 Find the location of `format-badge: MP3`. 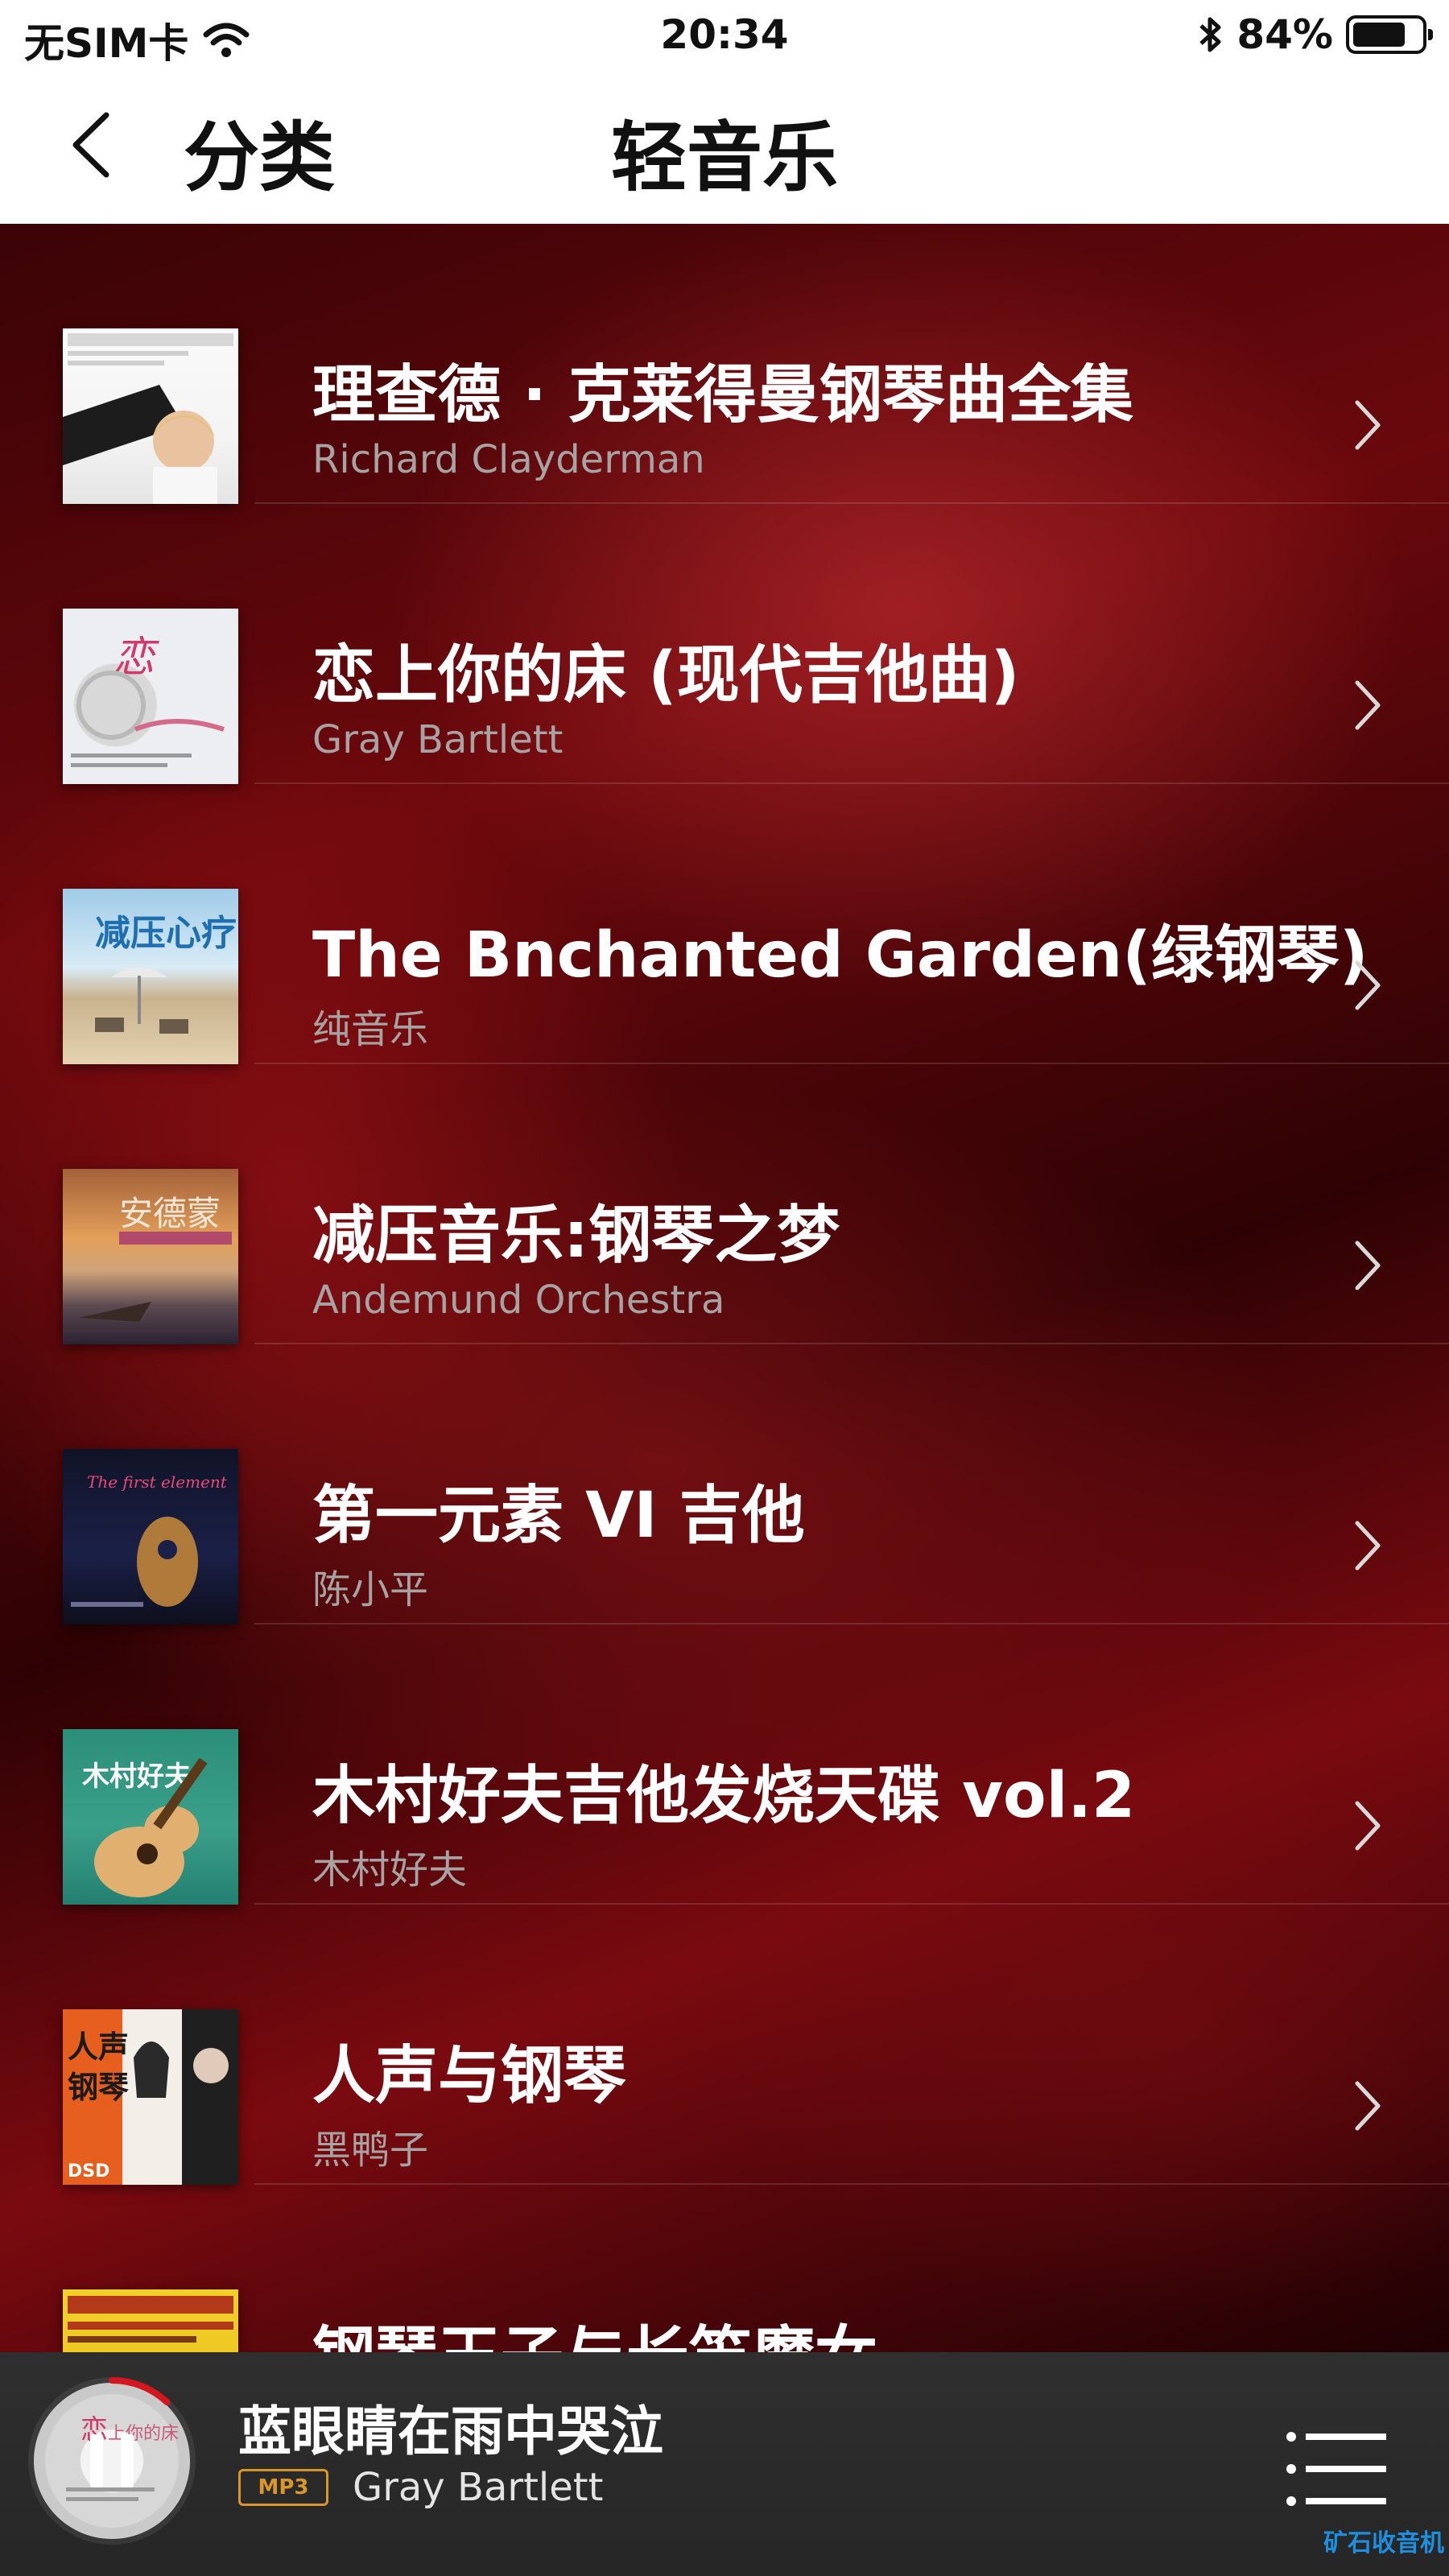

format-badge: MP3 is located at coordinates (283, 2487).